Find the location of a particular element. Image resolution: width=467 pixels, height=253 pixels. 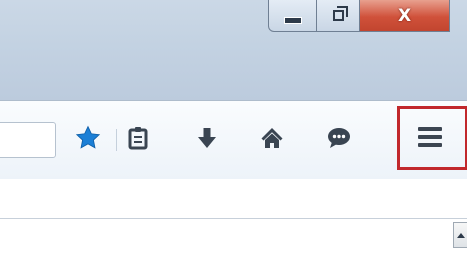

close-button: X is located at coordinates (405, 16).